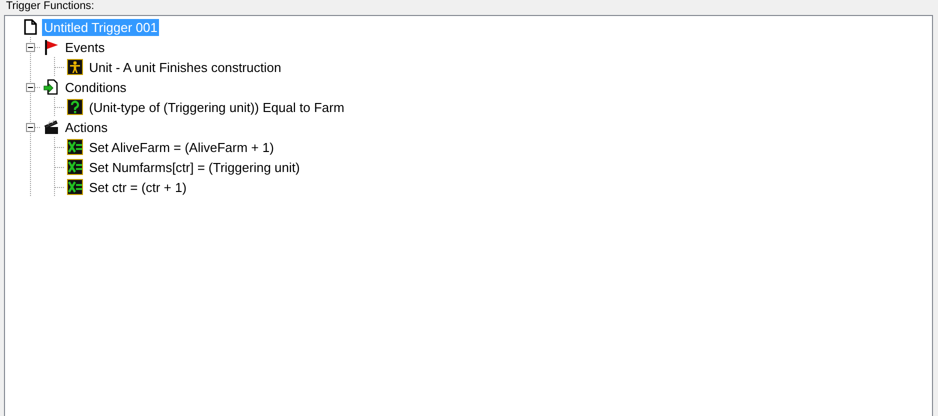 This screenshot has height=416, width=938. What do you see at coordinates (95, 87) in the screenshot?
I see `tree-item: Conditions` at bounding box center [95, 87].